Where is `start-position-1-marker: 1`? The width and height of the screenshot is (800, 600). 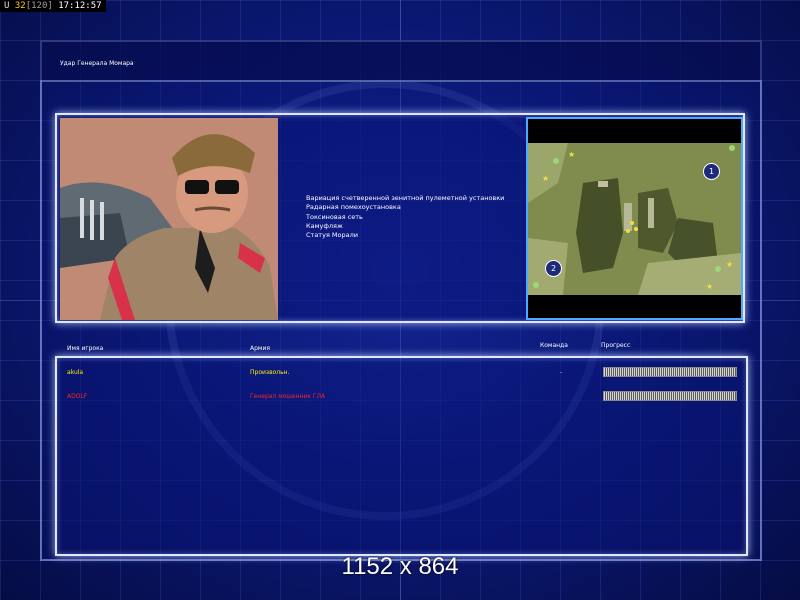 start-position-1-marker: 1 is located at coordinates (711, 171).